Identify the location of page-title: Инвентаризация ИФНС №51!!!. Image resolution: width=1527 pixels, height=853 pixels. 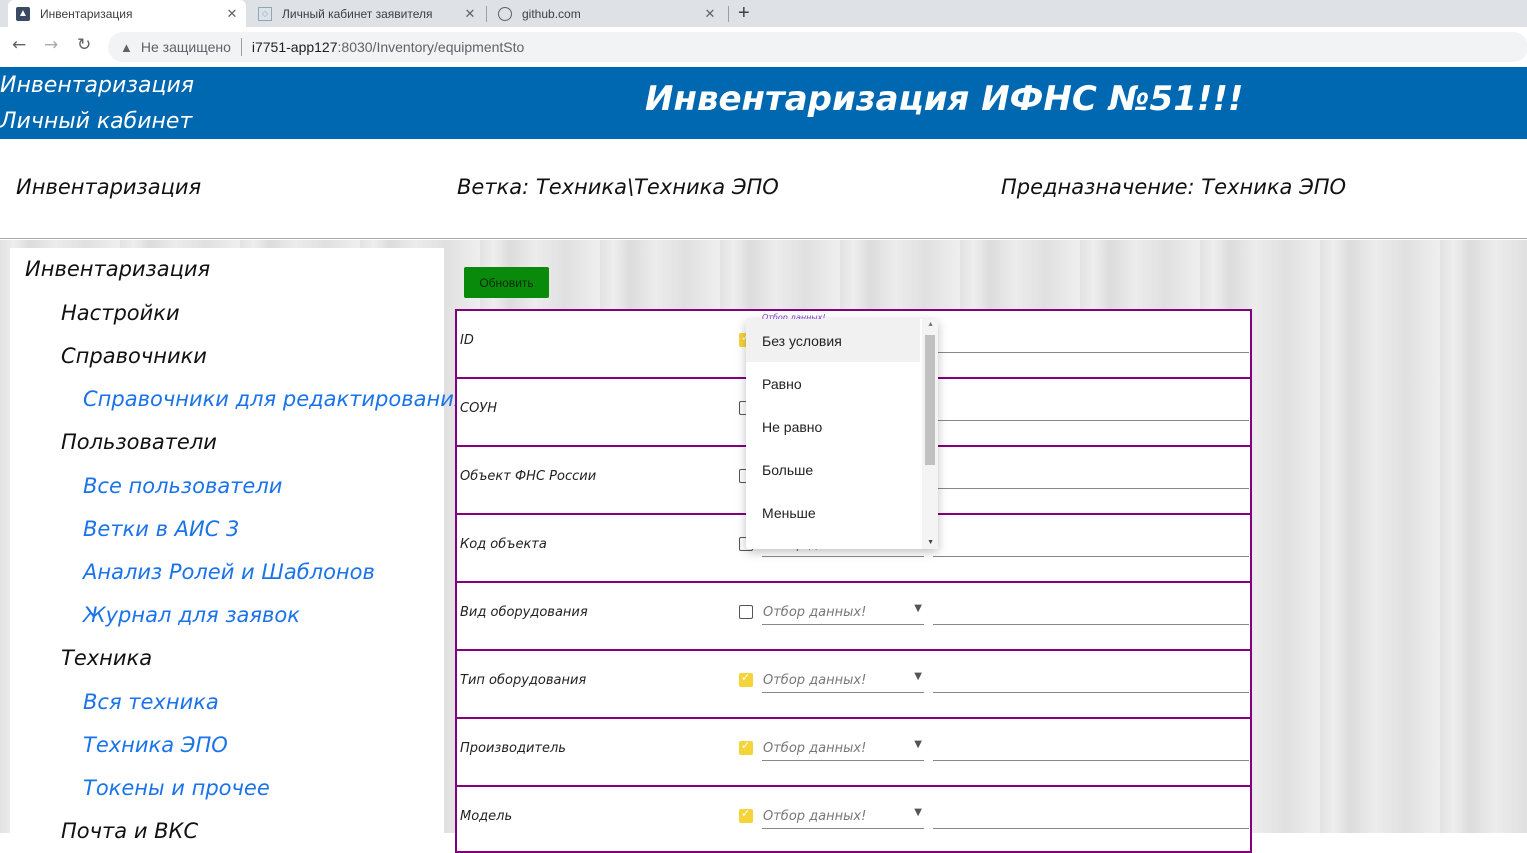
(944, 99).